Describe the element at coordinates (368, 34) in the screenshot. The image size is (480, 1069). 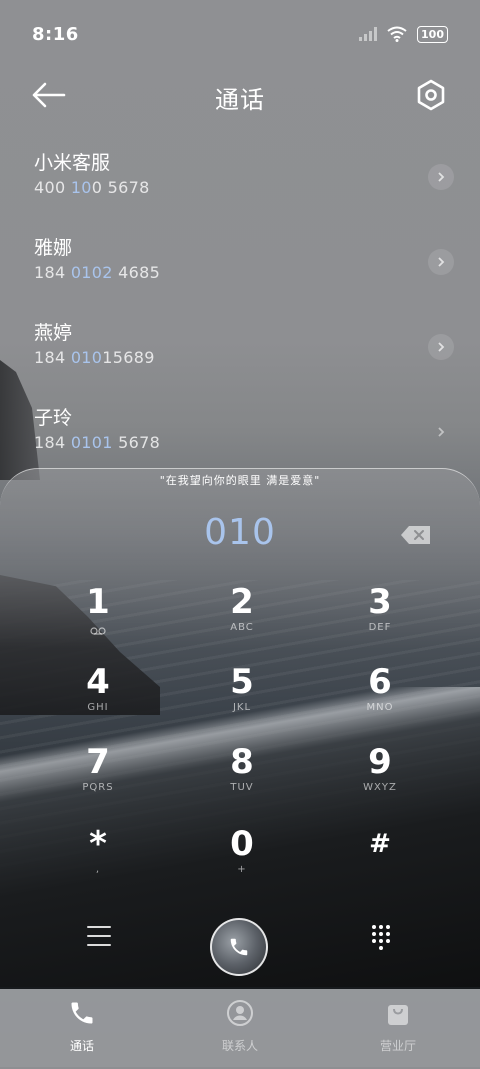
I see `signal-icon` at that location.